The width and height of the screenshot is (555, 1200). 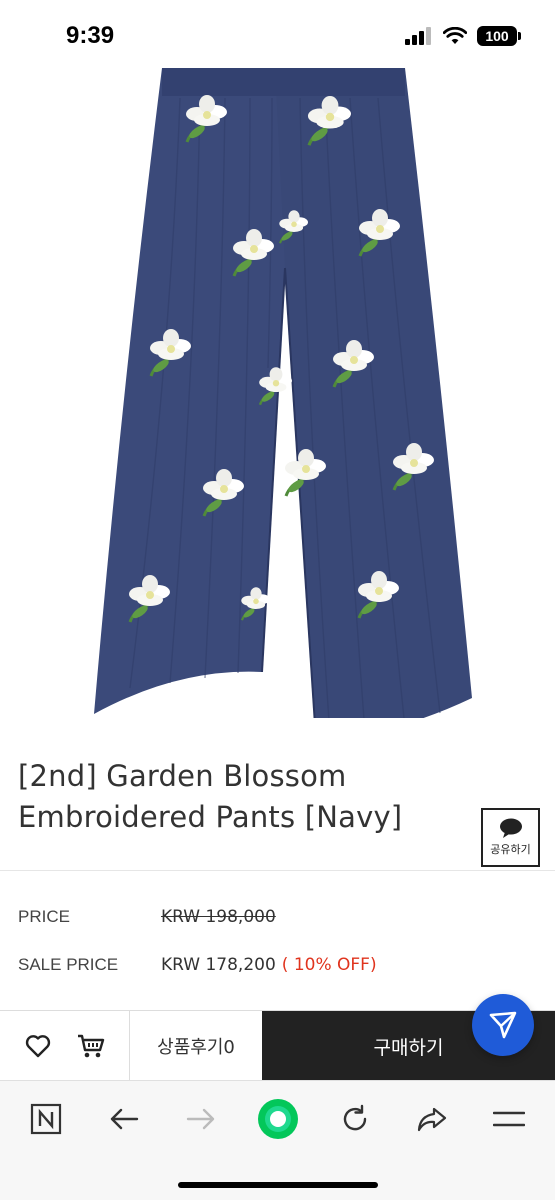 I want to click on discount-badge: ( 10% OFF), so click(x=329, y=965).